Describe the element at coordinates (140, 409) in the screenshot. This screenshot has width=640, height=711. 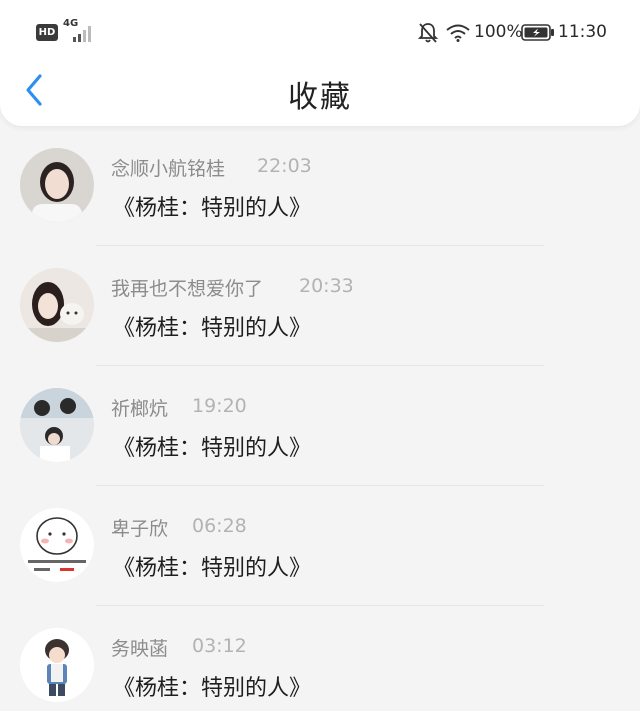
I see `sender-name: 祈榔炕` at that location.